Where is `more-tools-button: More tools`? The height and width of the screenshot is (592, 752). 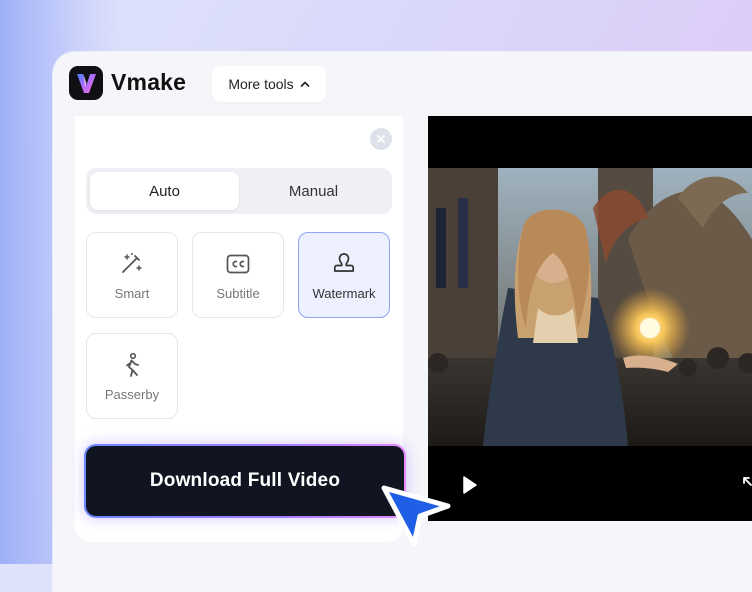
more-tools-button: More tools is located at coordinates (269, 84).